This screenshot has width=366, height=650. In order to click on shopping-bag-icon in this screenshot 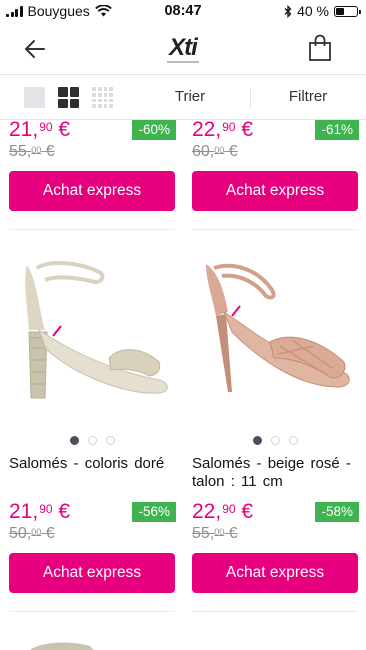, I will do `click(320, 48)`.